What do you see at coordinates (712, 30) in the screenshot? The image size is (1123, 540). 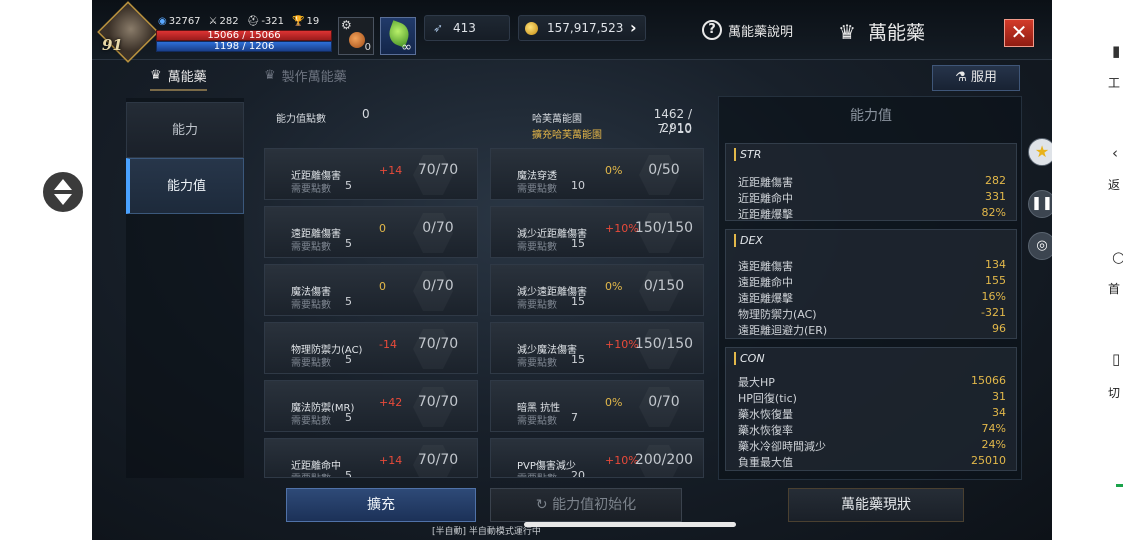 I see `question-icon: ?` at bounding box center [712, 30].